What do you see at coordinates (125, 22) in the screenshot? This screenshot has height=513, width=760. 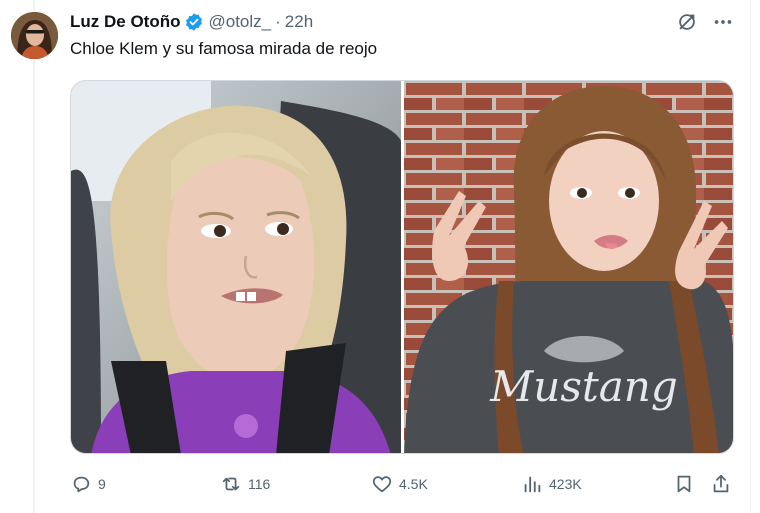 I see `author-name: Luz De Otoño` at bounding box center [125, 22].